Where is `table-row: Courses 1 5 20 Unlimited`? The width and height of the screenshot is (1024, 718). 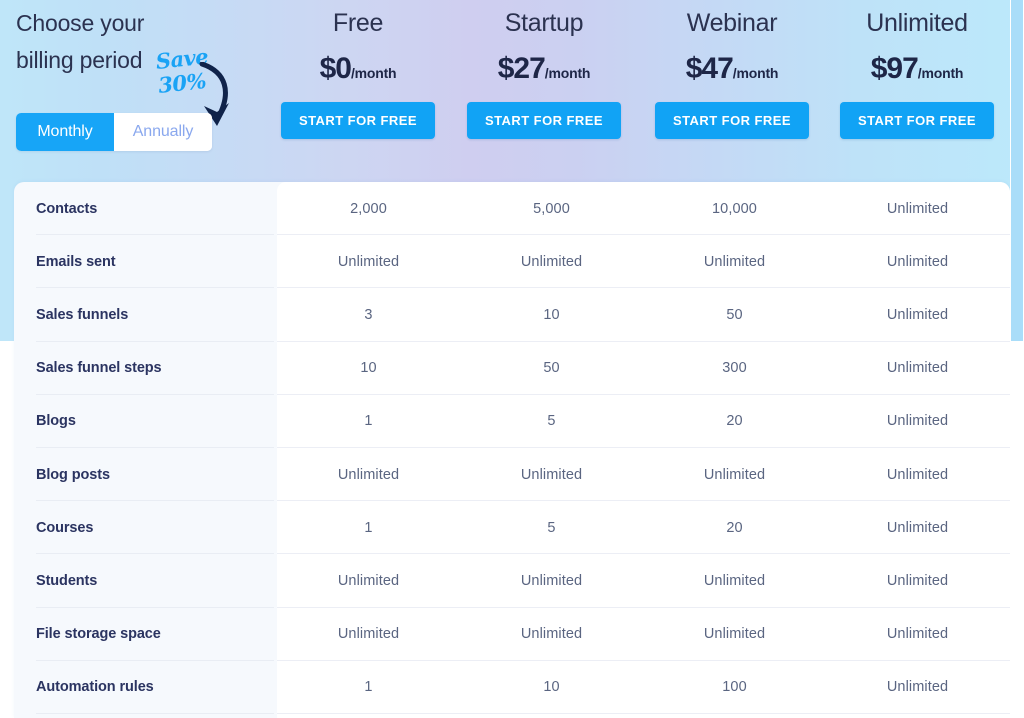
table-row: Courses 1 5 20 Unlimited is located at coordinates (512, 528).